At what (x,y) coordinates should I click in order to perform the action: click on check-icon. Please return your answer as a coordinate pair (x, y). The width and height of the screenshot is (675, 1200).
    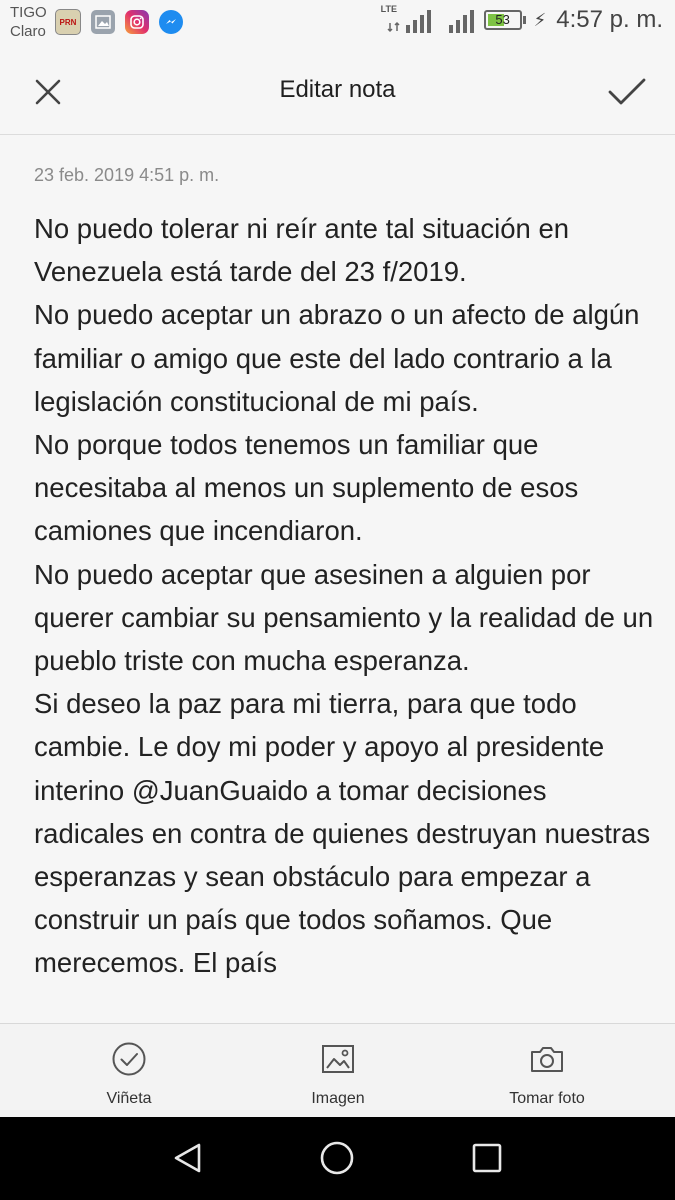
    Looking at the image, I should click on (627, 91).